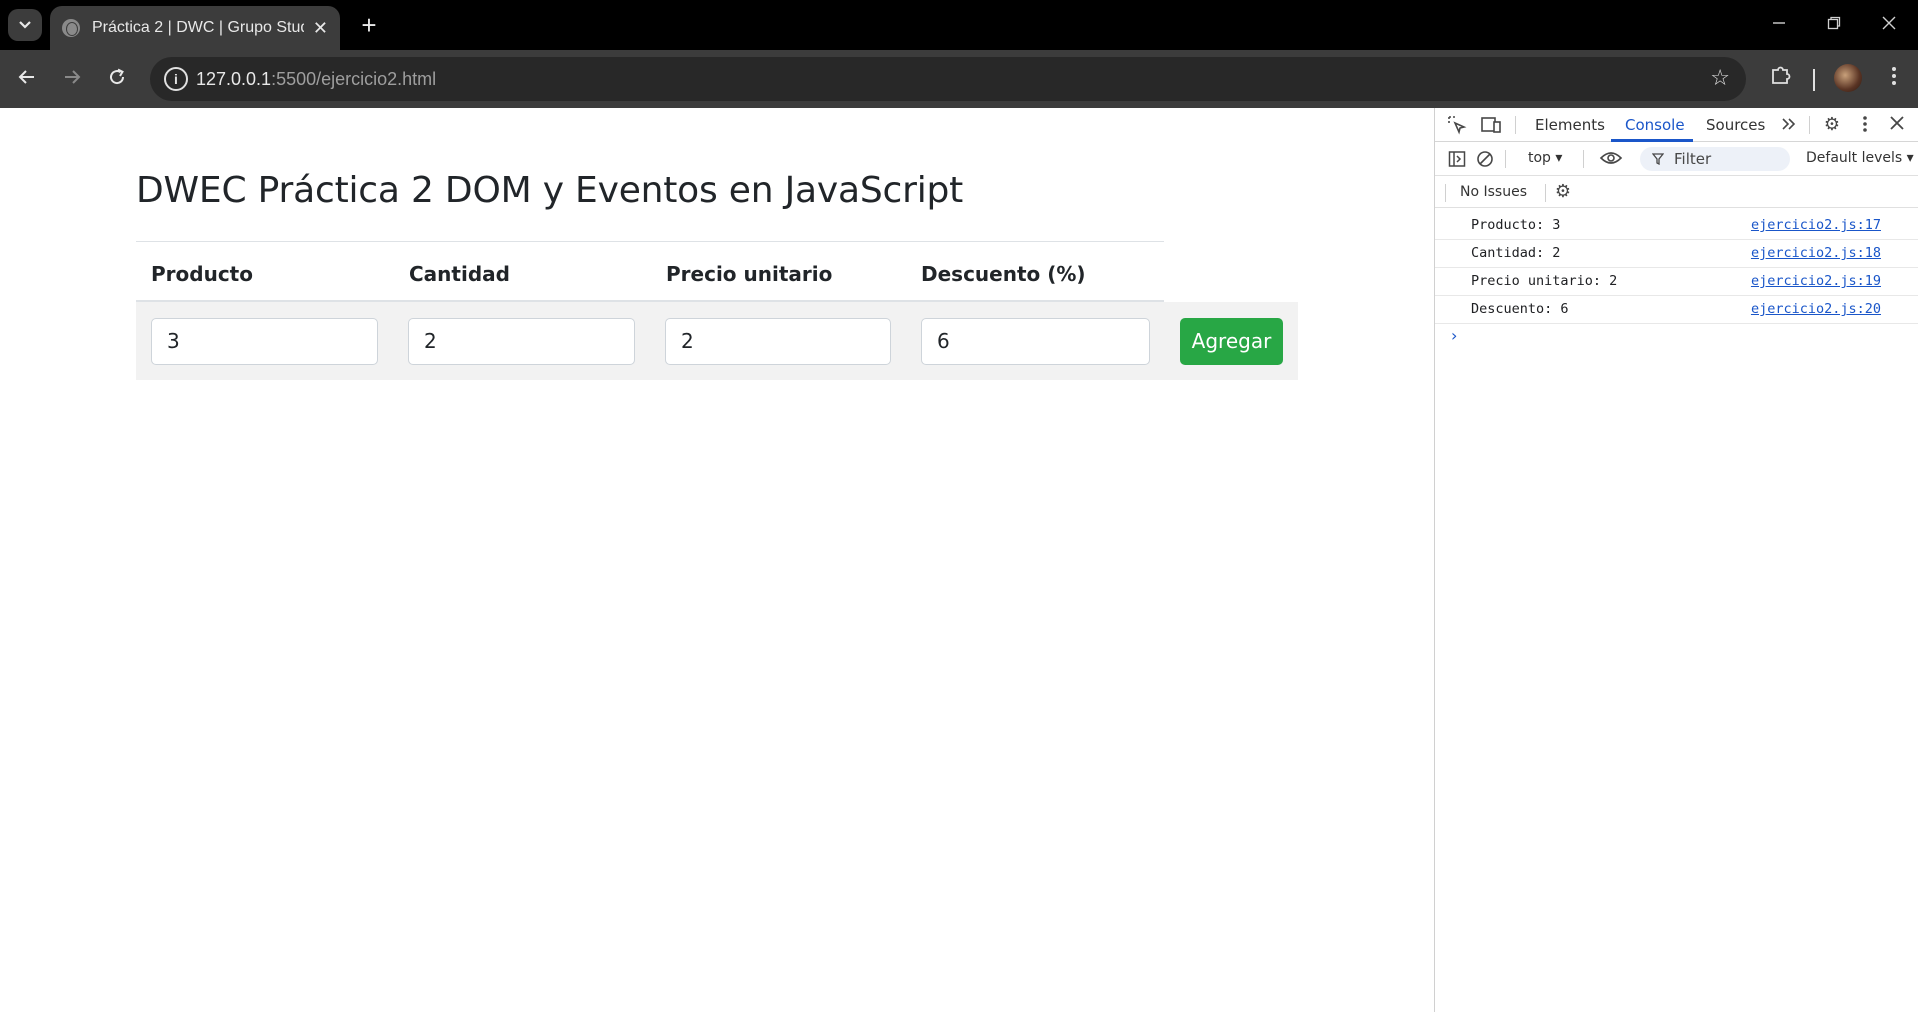 The width and height of the screenshot is (1918, 1012). Describe the element at coordinates (1658, 159) in the screenshot. I see `filter-icon` at that location.